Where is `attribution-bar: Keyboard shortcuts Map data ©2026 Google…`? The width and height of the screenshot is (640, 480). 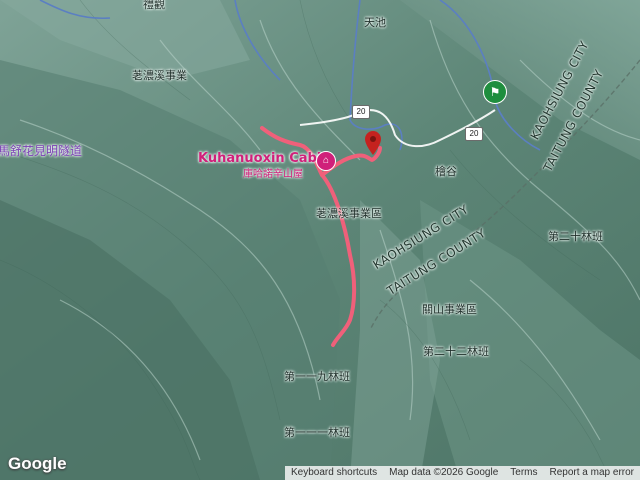
attribution-bar: Keyboard shortcuts Map data ©2026 Google… is located at coordinates (462, 473).